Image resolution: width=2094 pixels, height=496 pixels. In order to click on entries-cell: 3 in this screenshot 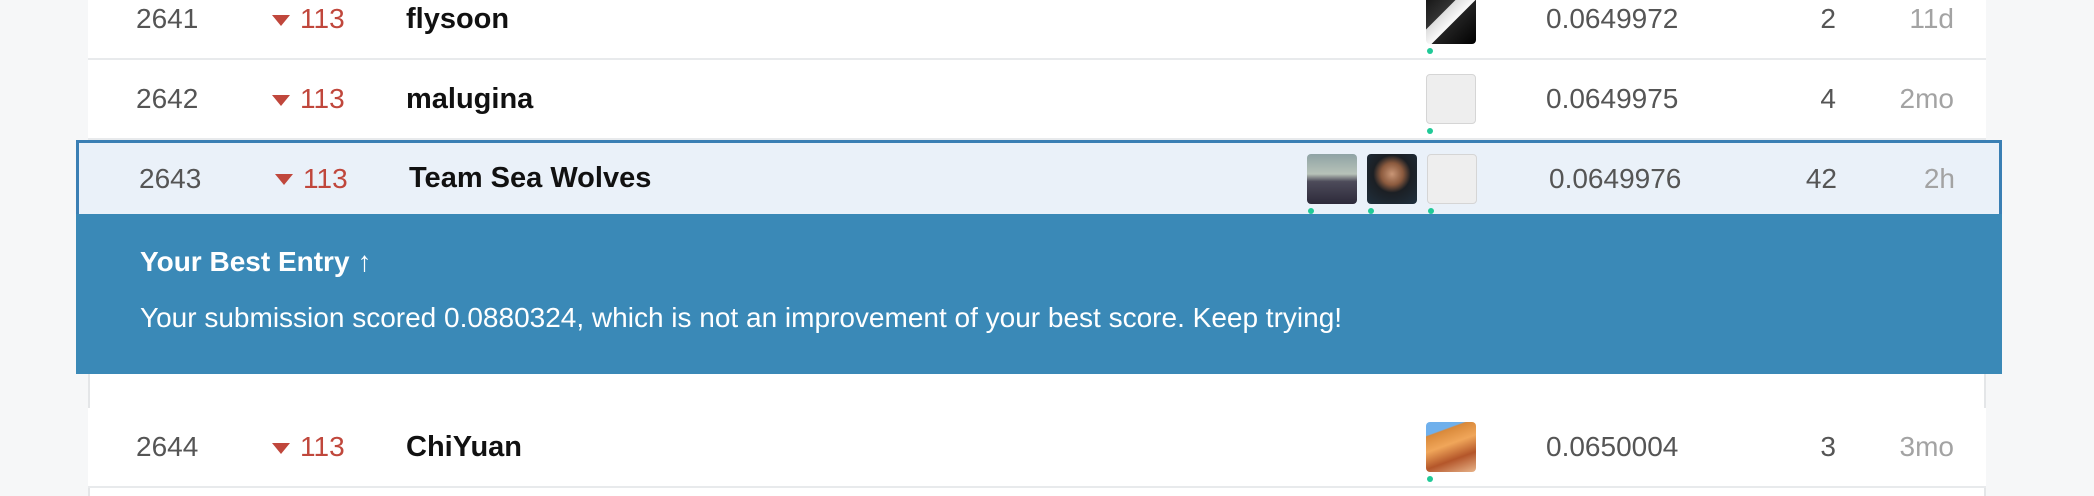, I will do `click(1828, 446)`.